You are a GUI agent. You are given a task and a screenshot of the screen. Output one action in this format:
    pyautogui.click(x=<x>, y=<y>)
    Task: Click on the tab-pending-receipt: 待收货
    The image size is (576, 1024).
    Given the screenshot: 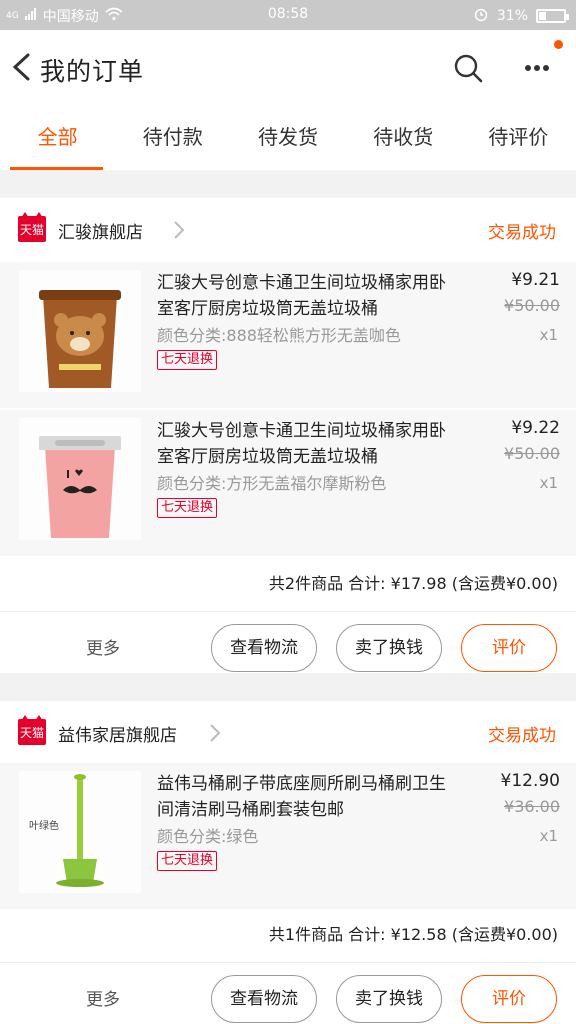 What is the action you would take?
    pyautogui.click(x=403, y=138)
    